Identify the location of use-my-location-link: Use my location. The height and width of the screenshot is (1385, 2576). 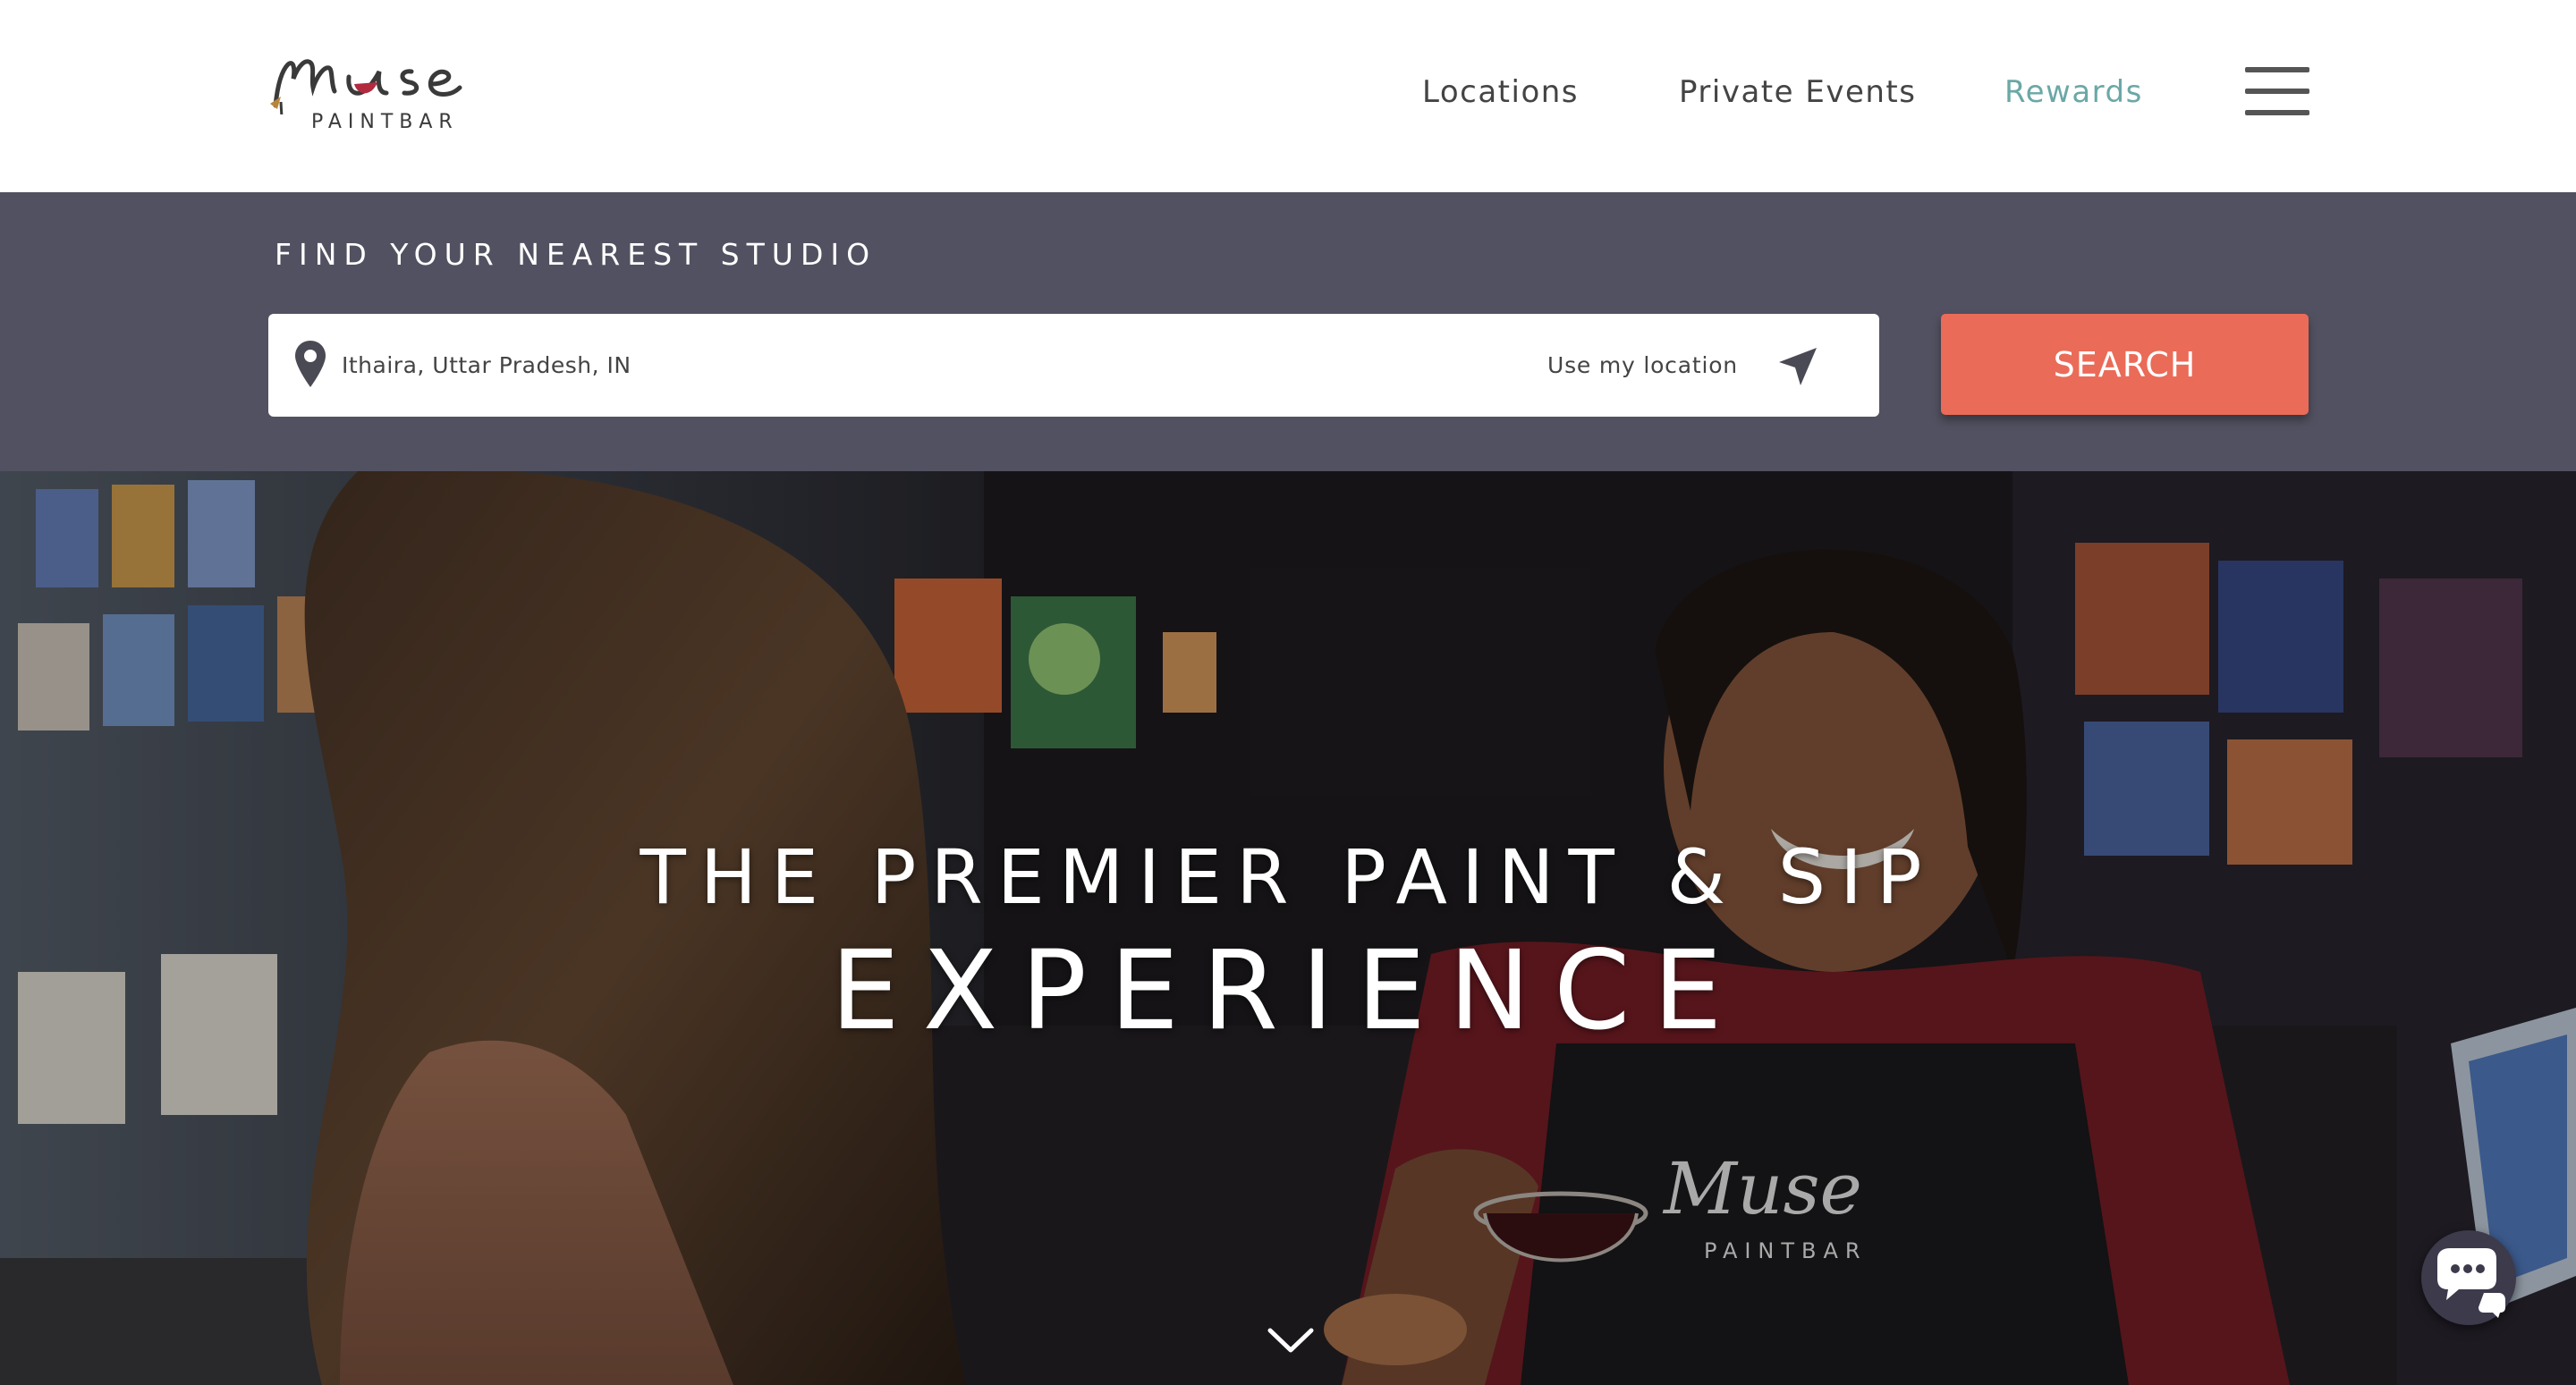
(1642, 365).